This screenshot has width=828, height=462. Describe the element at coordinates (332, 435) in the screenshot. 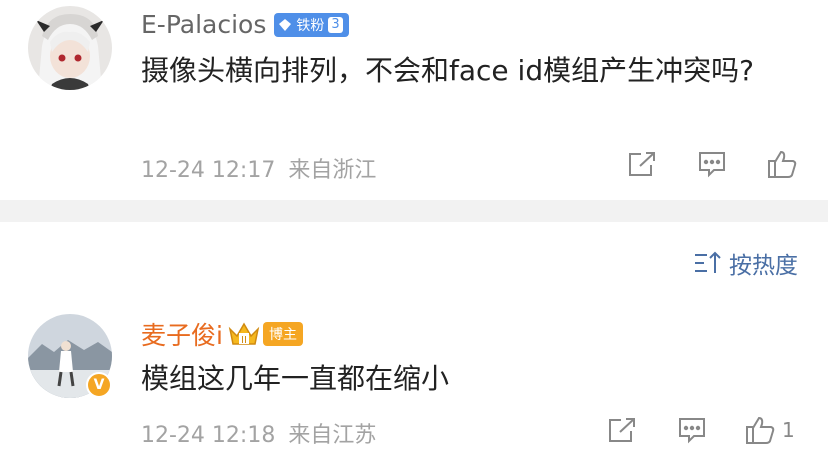

I see `comment-location: 来自江苏` at that location.